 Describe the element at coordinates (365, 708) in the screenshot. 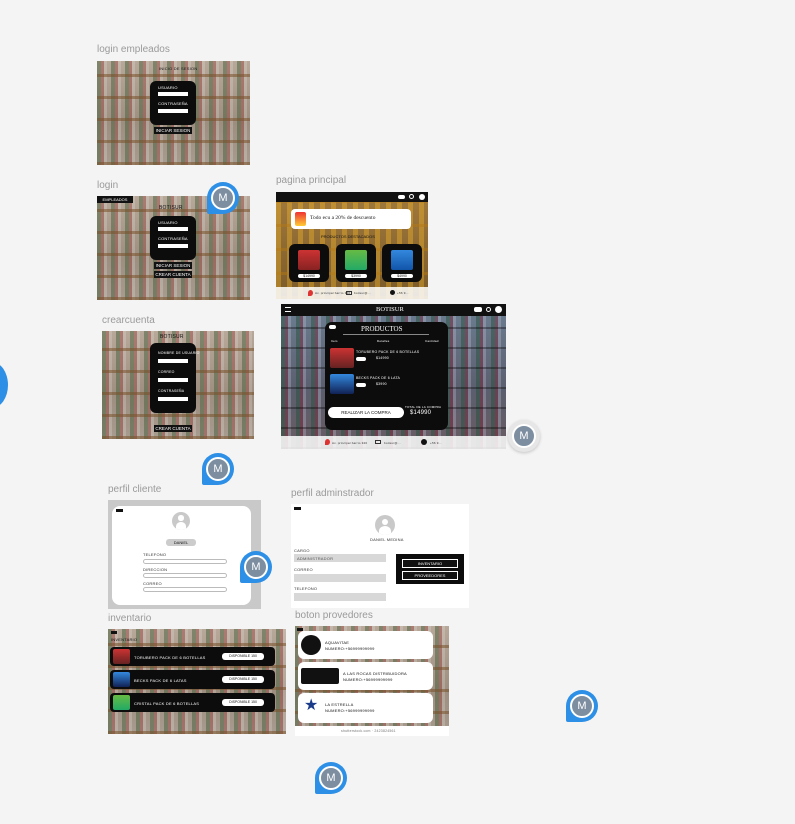

I see `provider-card: ★ LA ESTRELLA NUMERO:+56999999999` at that location.